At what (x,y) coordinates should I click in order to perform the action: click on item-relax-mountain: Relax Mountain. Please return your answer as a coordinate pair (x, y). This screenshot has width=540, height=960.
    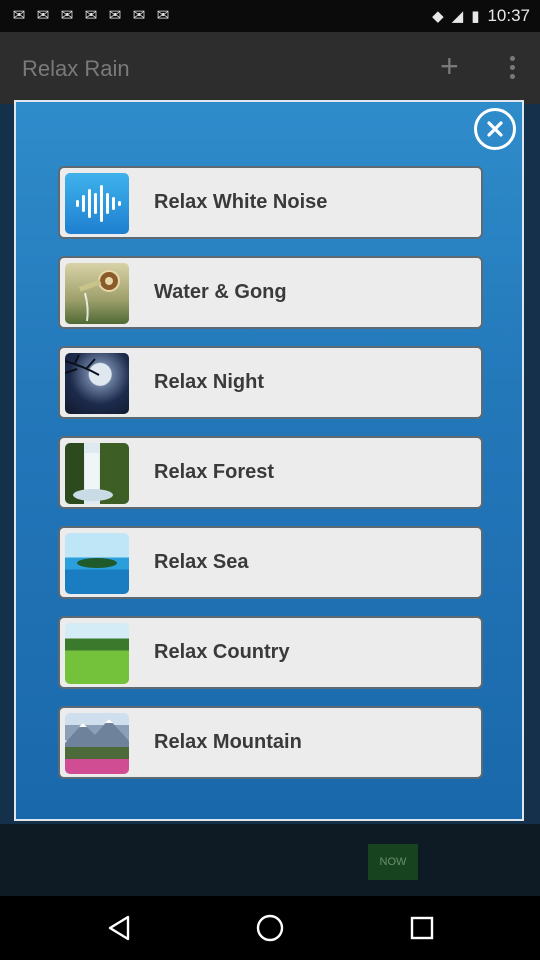
    Looking at the image, I should click on (270, 742).